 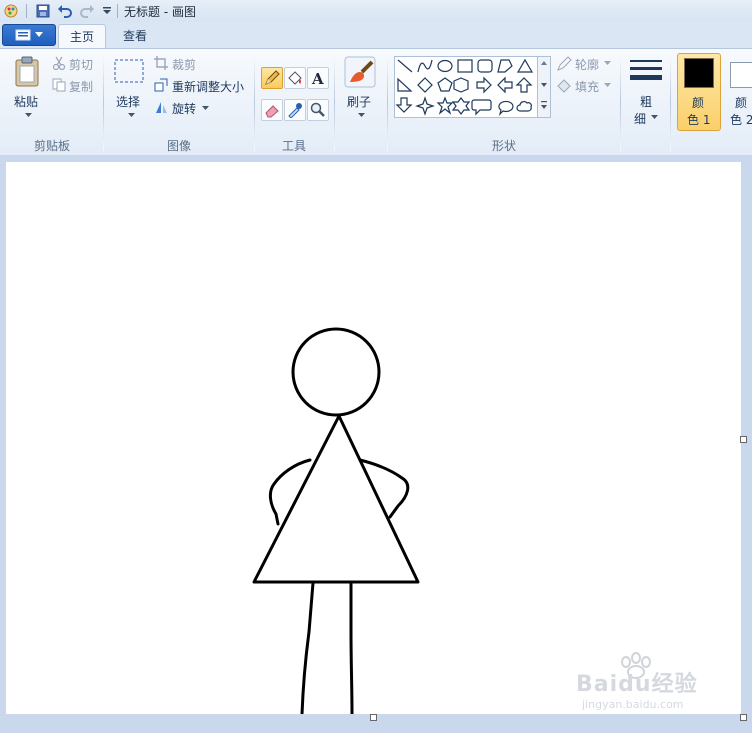 I want to click on watermark-brand: Baidu经验, so click(x=637, y=684).